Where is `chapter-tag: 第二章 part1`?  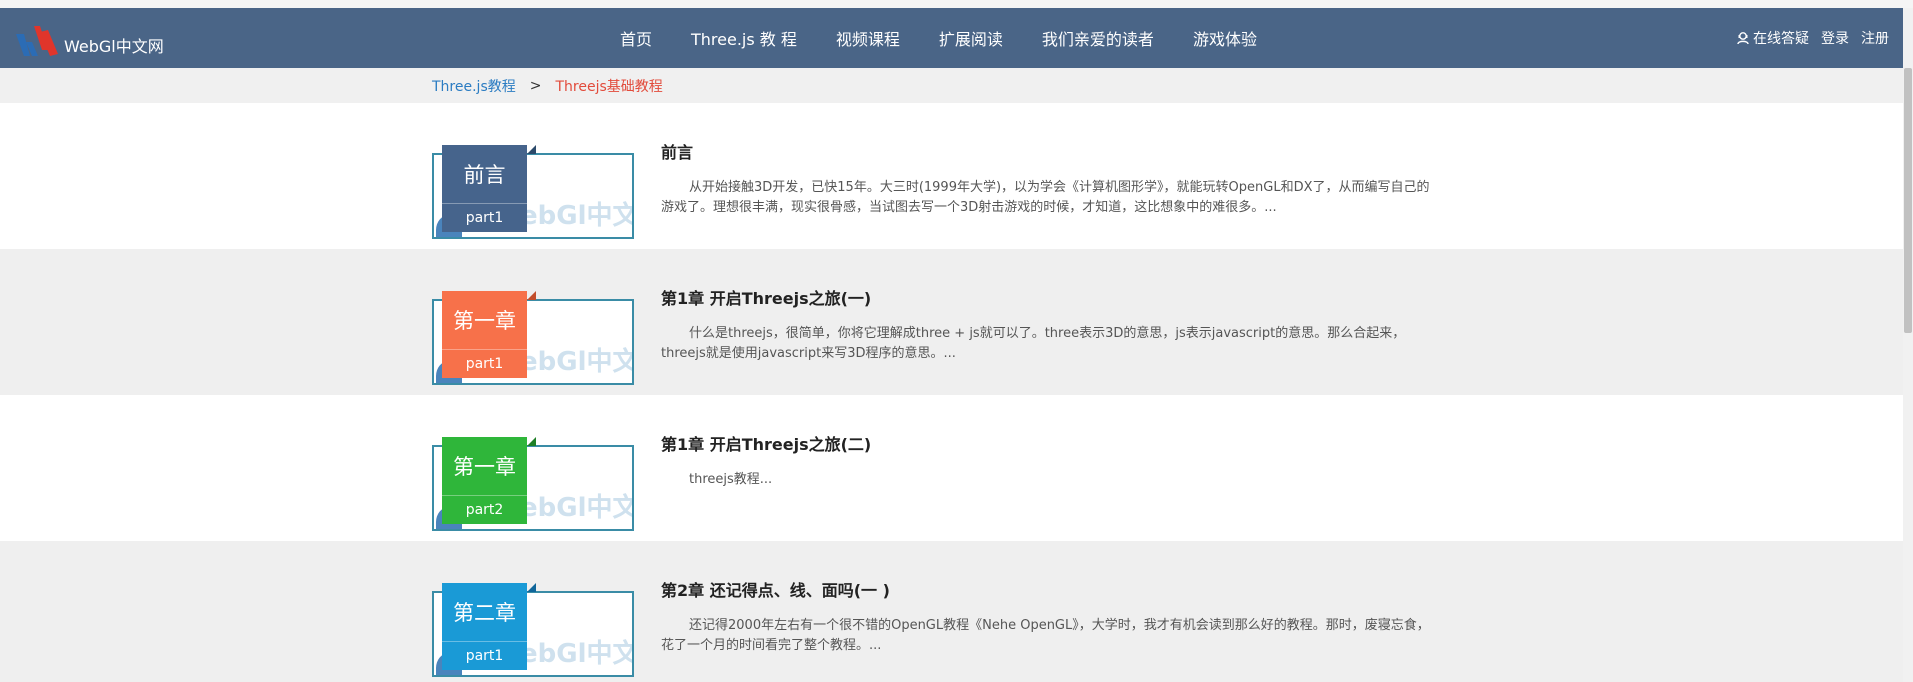 chapter-tag: 第二章 part1 is located at coordinates (489, 626).